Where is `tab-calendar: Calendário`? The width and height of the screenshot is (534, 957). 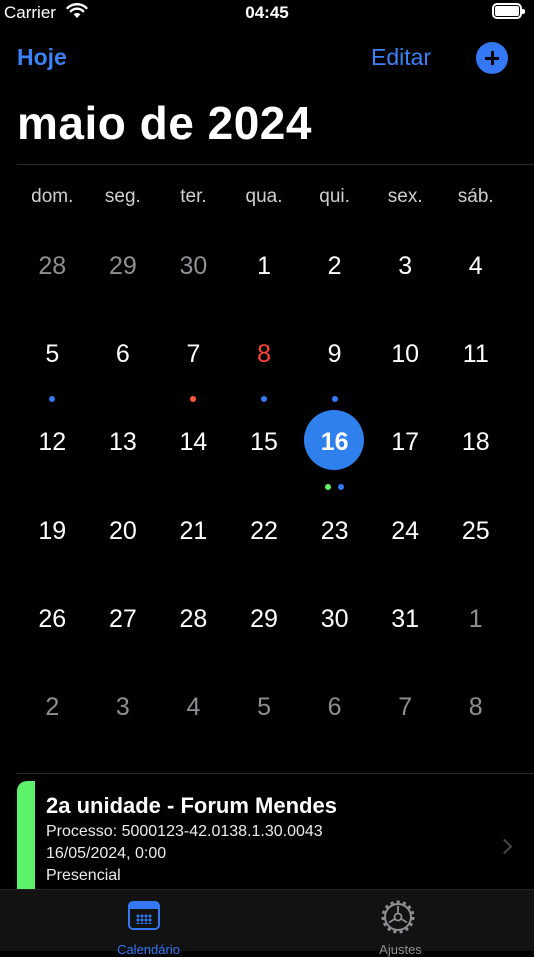
tab-calendar: Calendário is located at coordinates (148, 923).